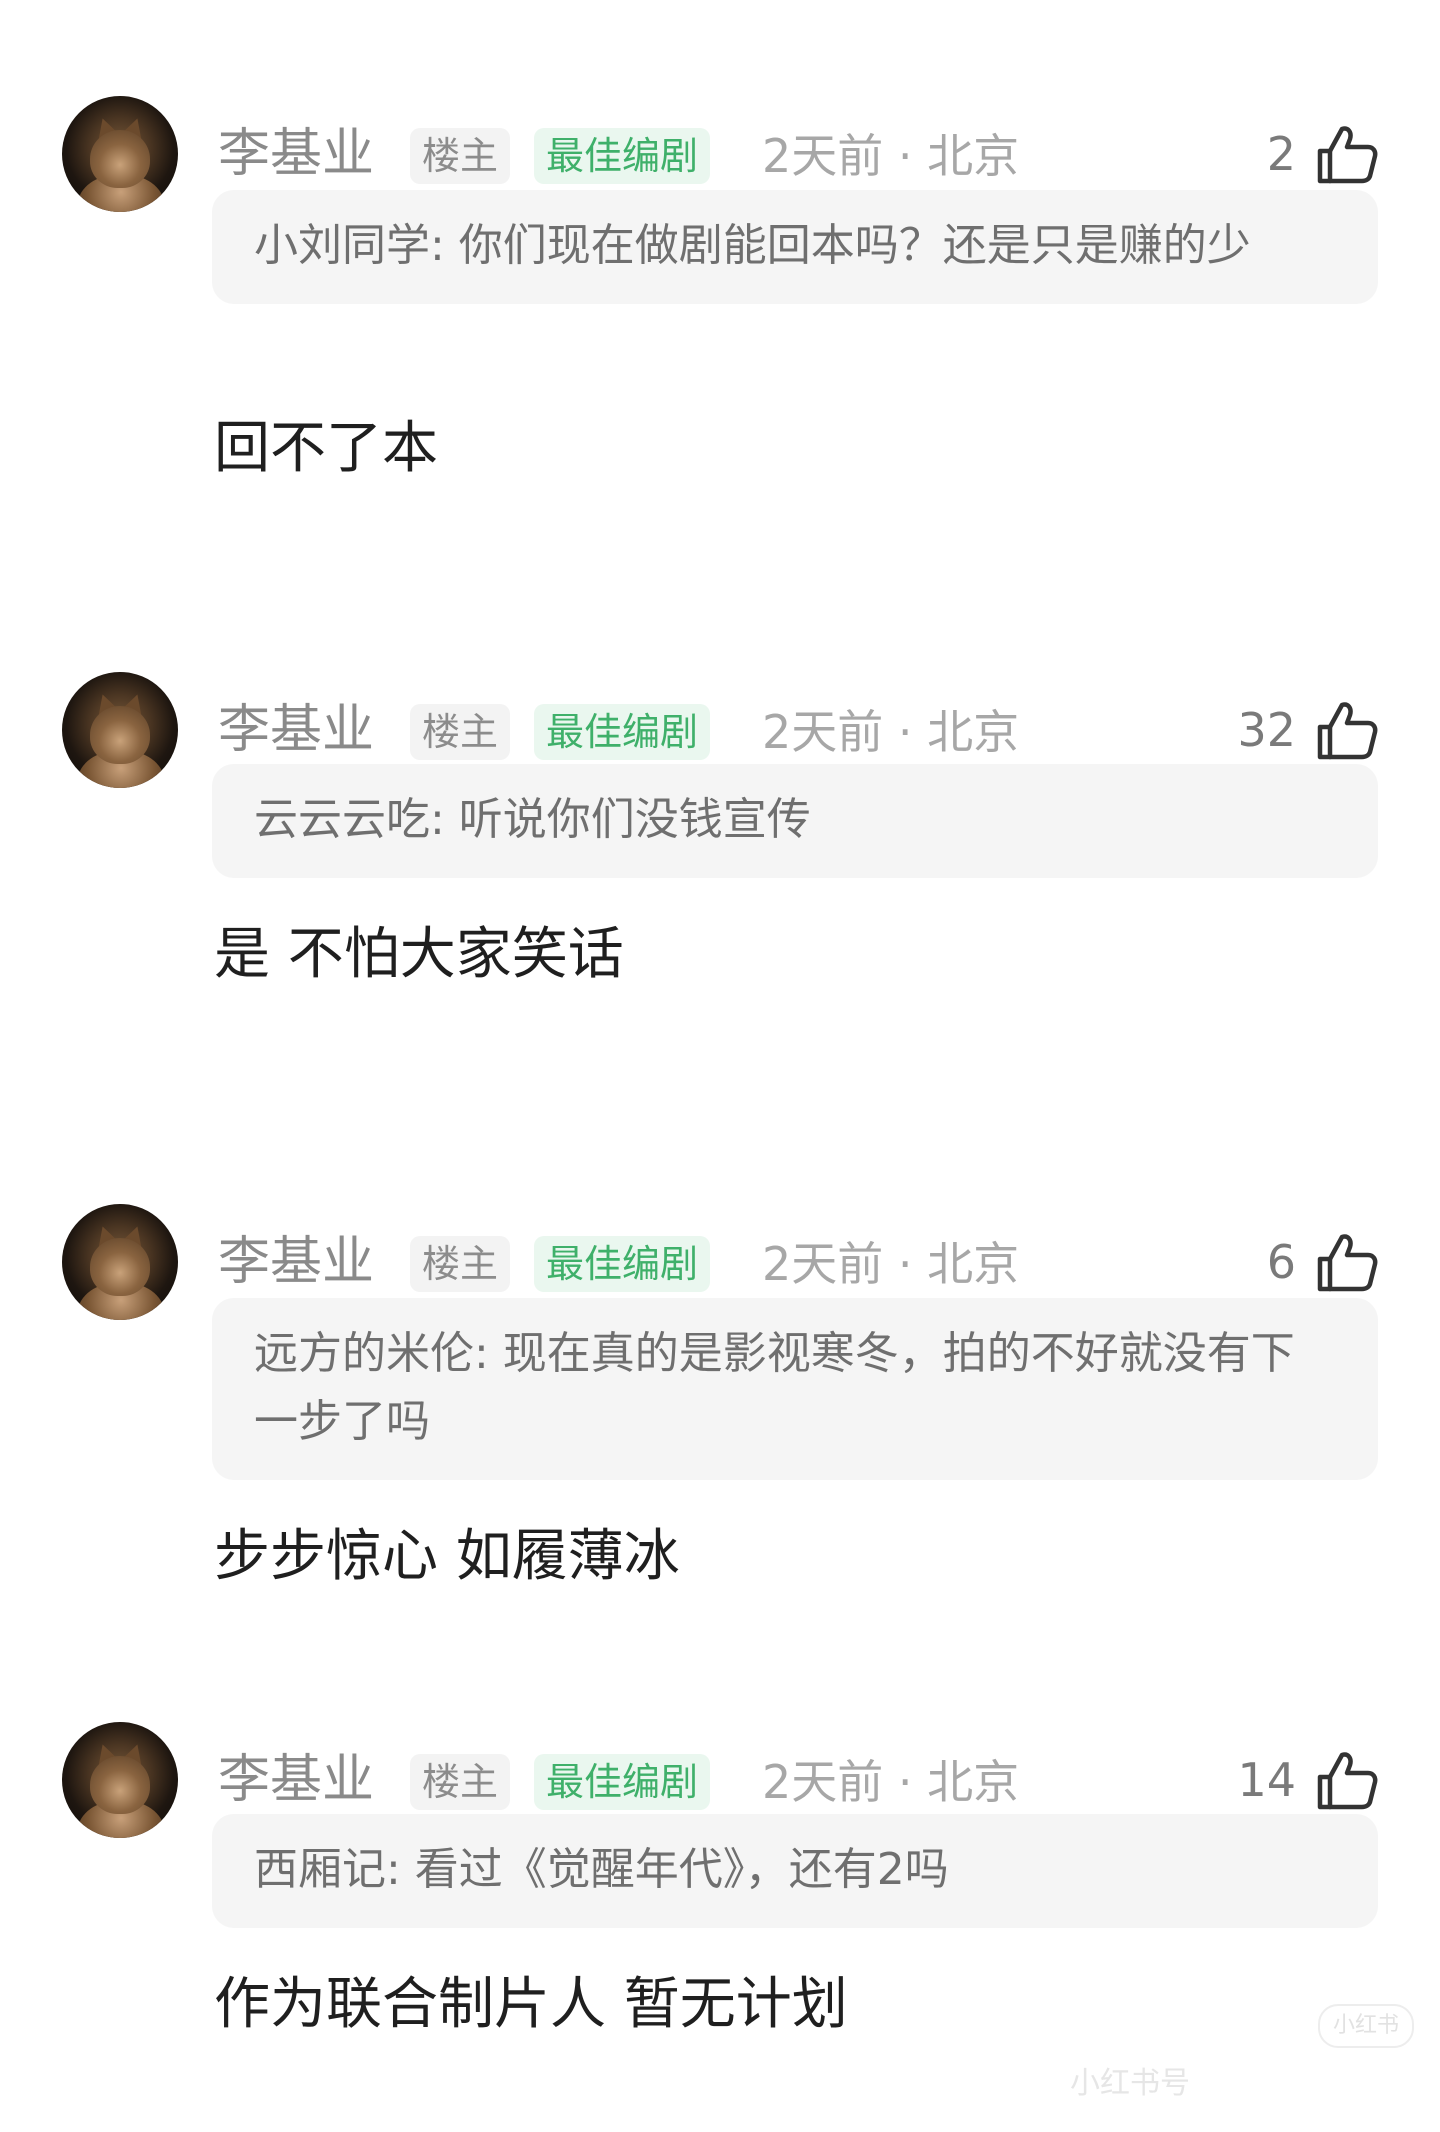 Image resolution: width=1440 pixels, height=2132 pixels. Describe the element at coordinates (795, 1389) in the screenshot. I see `quoted-comment: 远方的米伦: 现在真的是影视寒冬，拍的不好就没有下一步了吗` at that location.